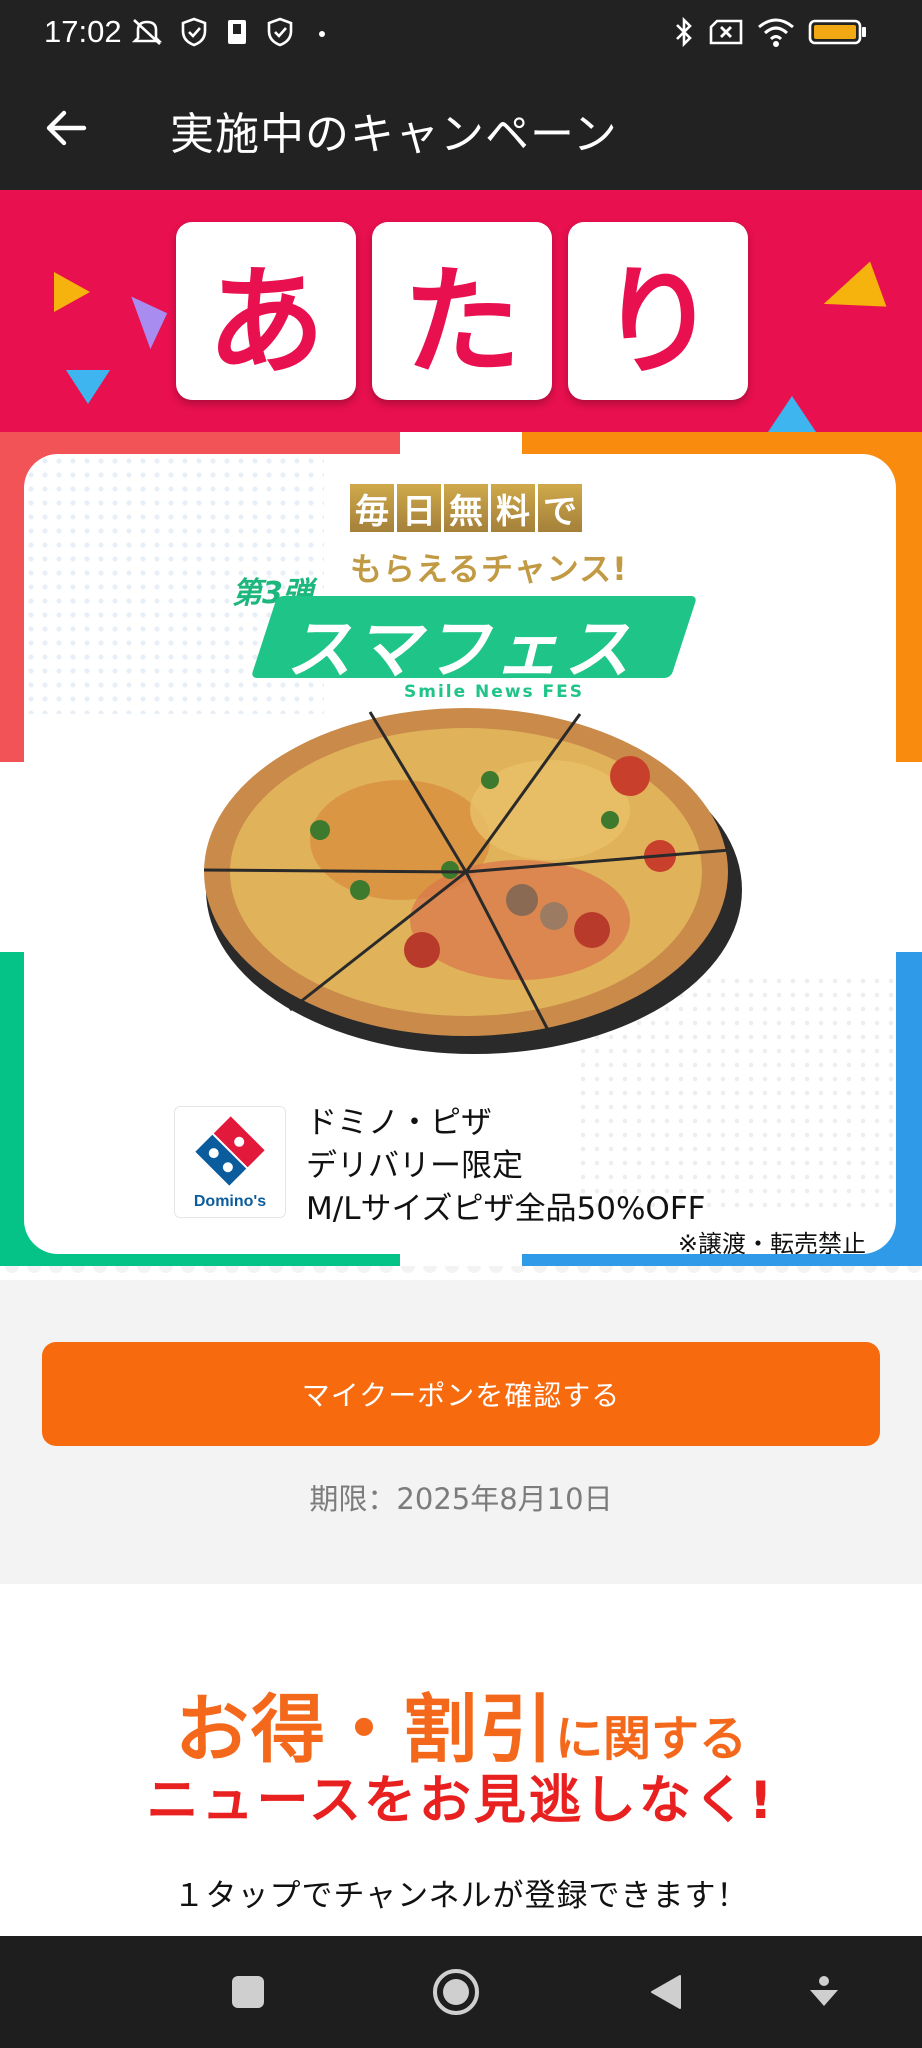 The height and width of the screenshot is (2048, 922). I want to click on dominos-logo: Domino's, so click(230, 1162).